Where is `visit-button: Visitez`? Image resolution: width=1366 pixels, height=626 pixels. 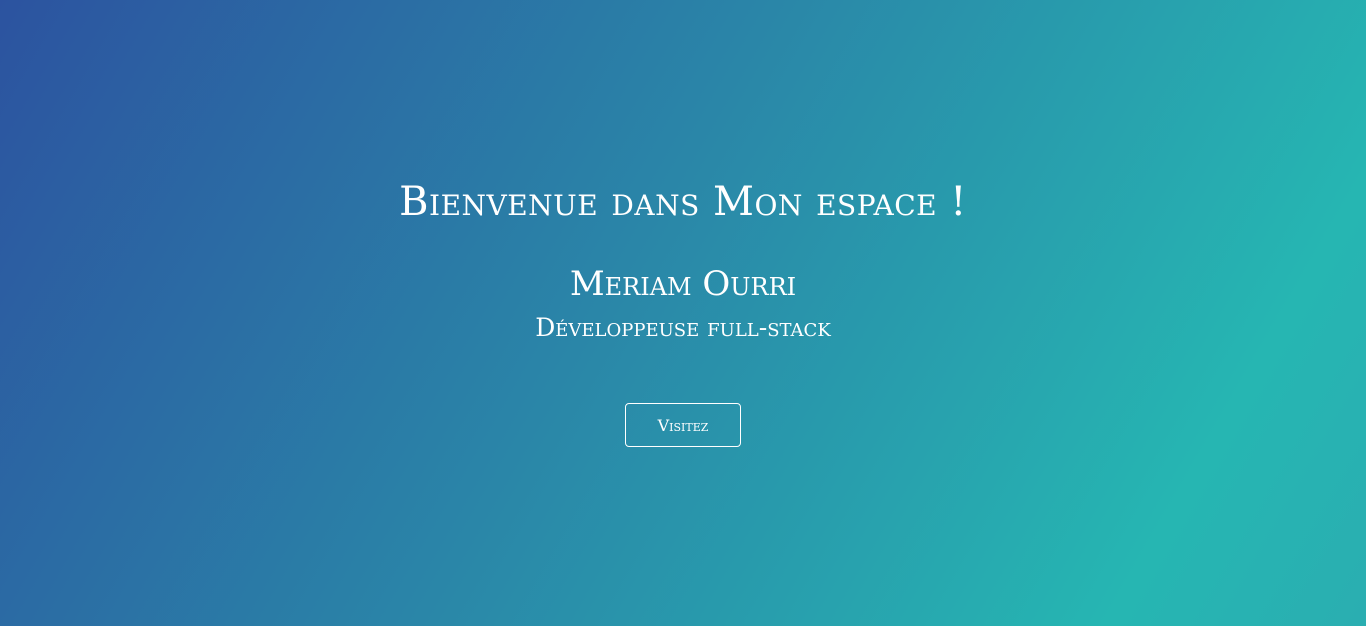
visit-button: Visitez is located at coordinates (683, 425).